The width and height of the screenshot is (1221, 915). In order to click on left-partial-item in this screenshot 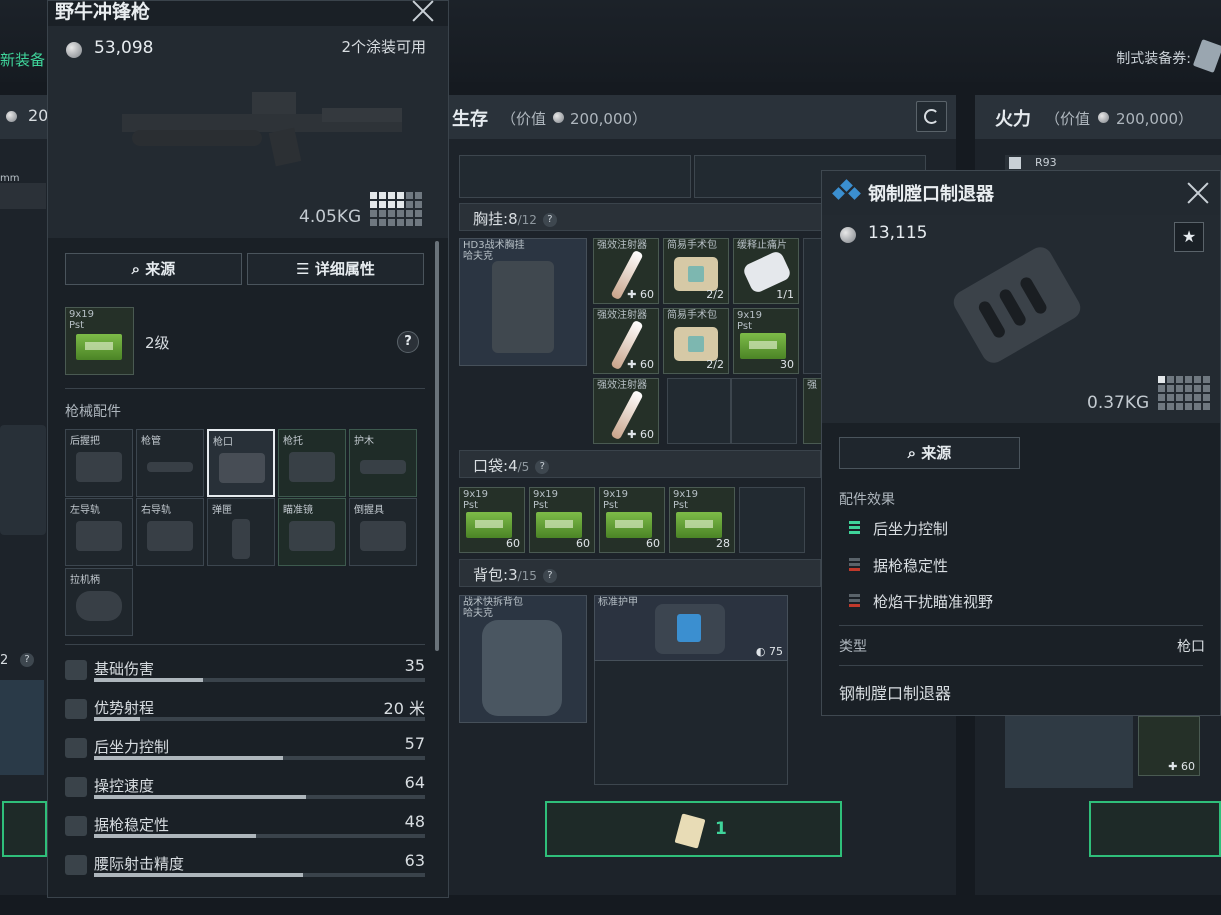, I will do `click(22, 727)`.